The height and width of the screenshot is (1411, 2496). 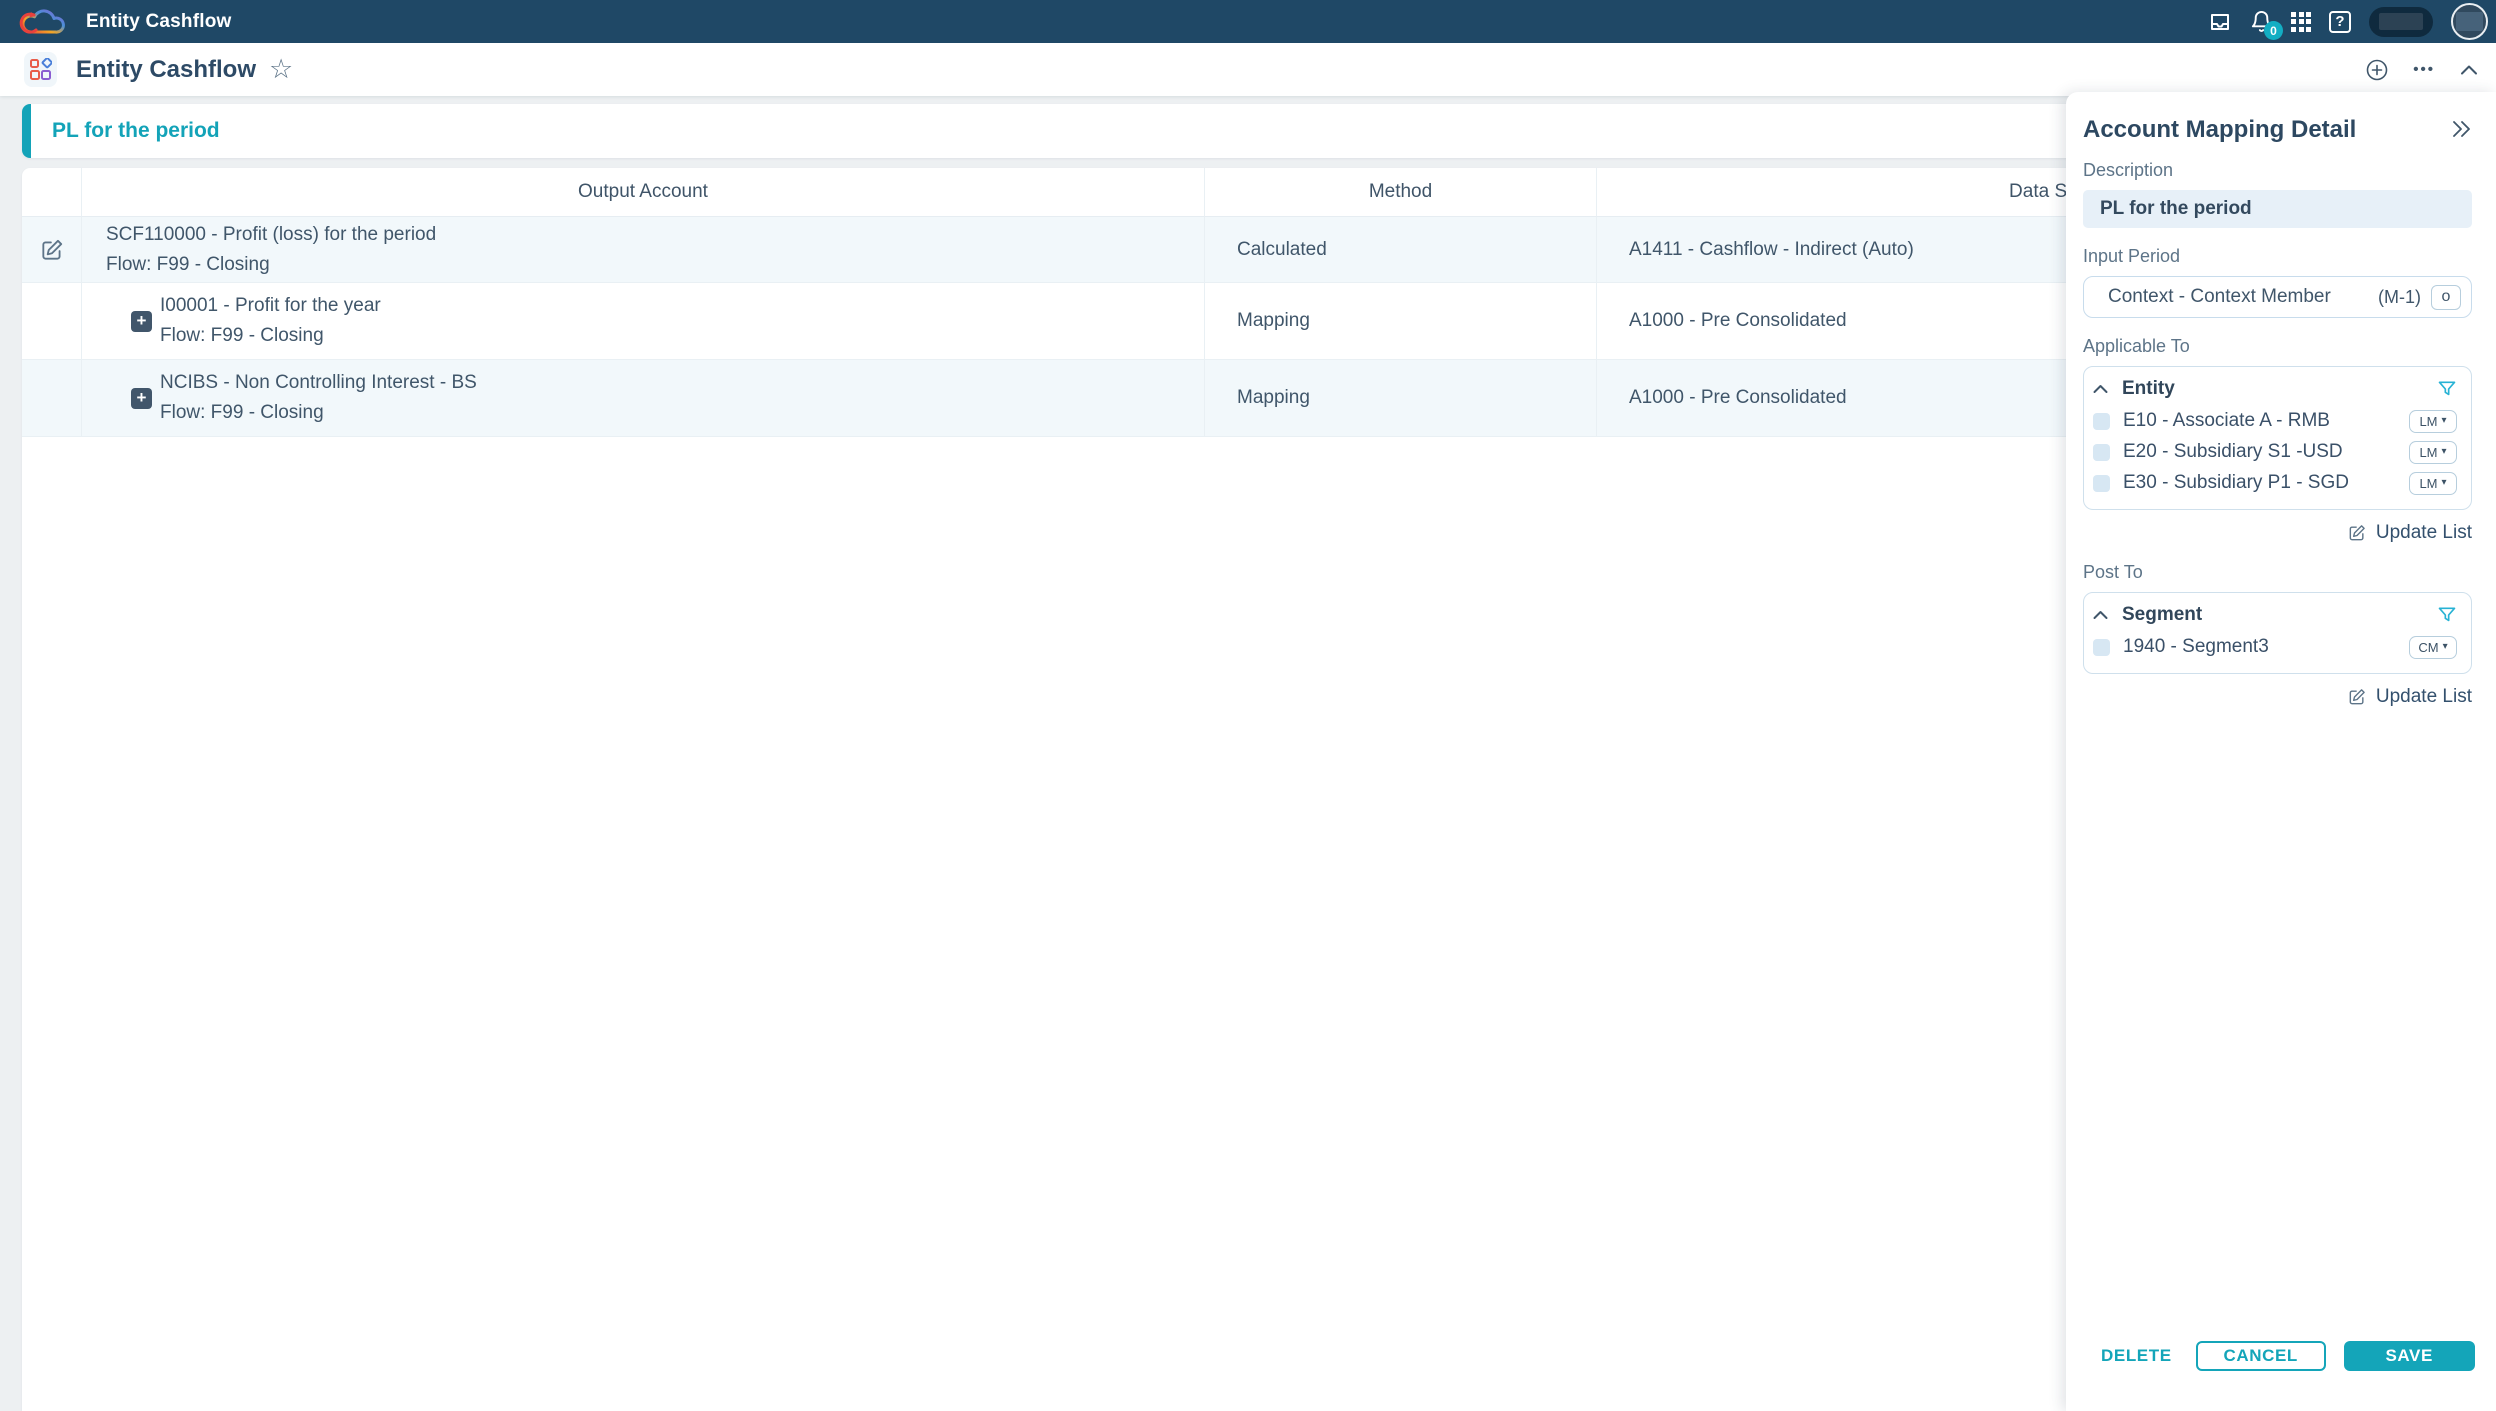 What do you see at coordinates (2377, 70) in the screenshot?
I see `add-icon` at bounding box center [2377, 70].